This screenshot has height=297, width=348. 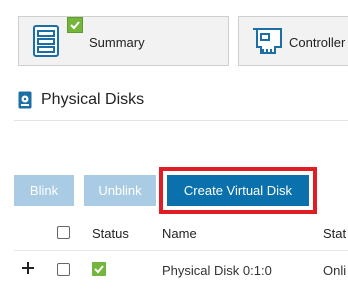 I want to click on server-list-icon, so click(x=46, y=43).